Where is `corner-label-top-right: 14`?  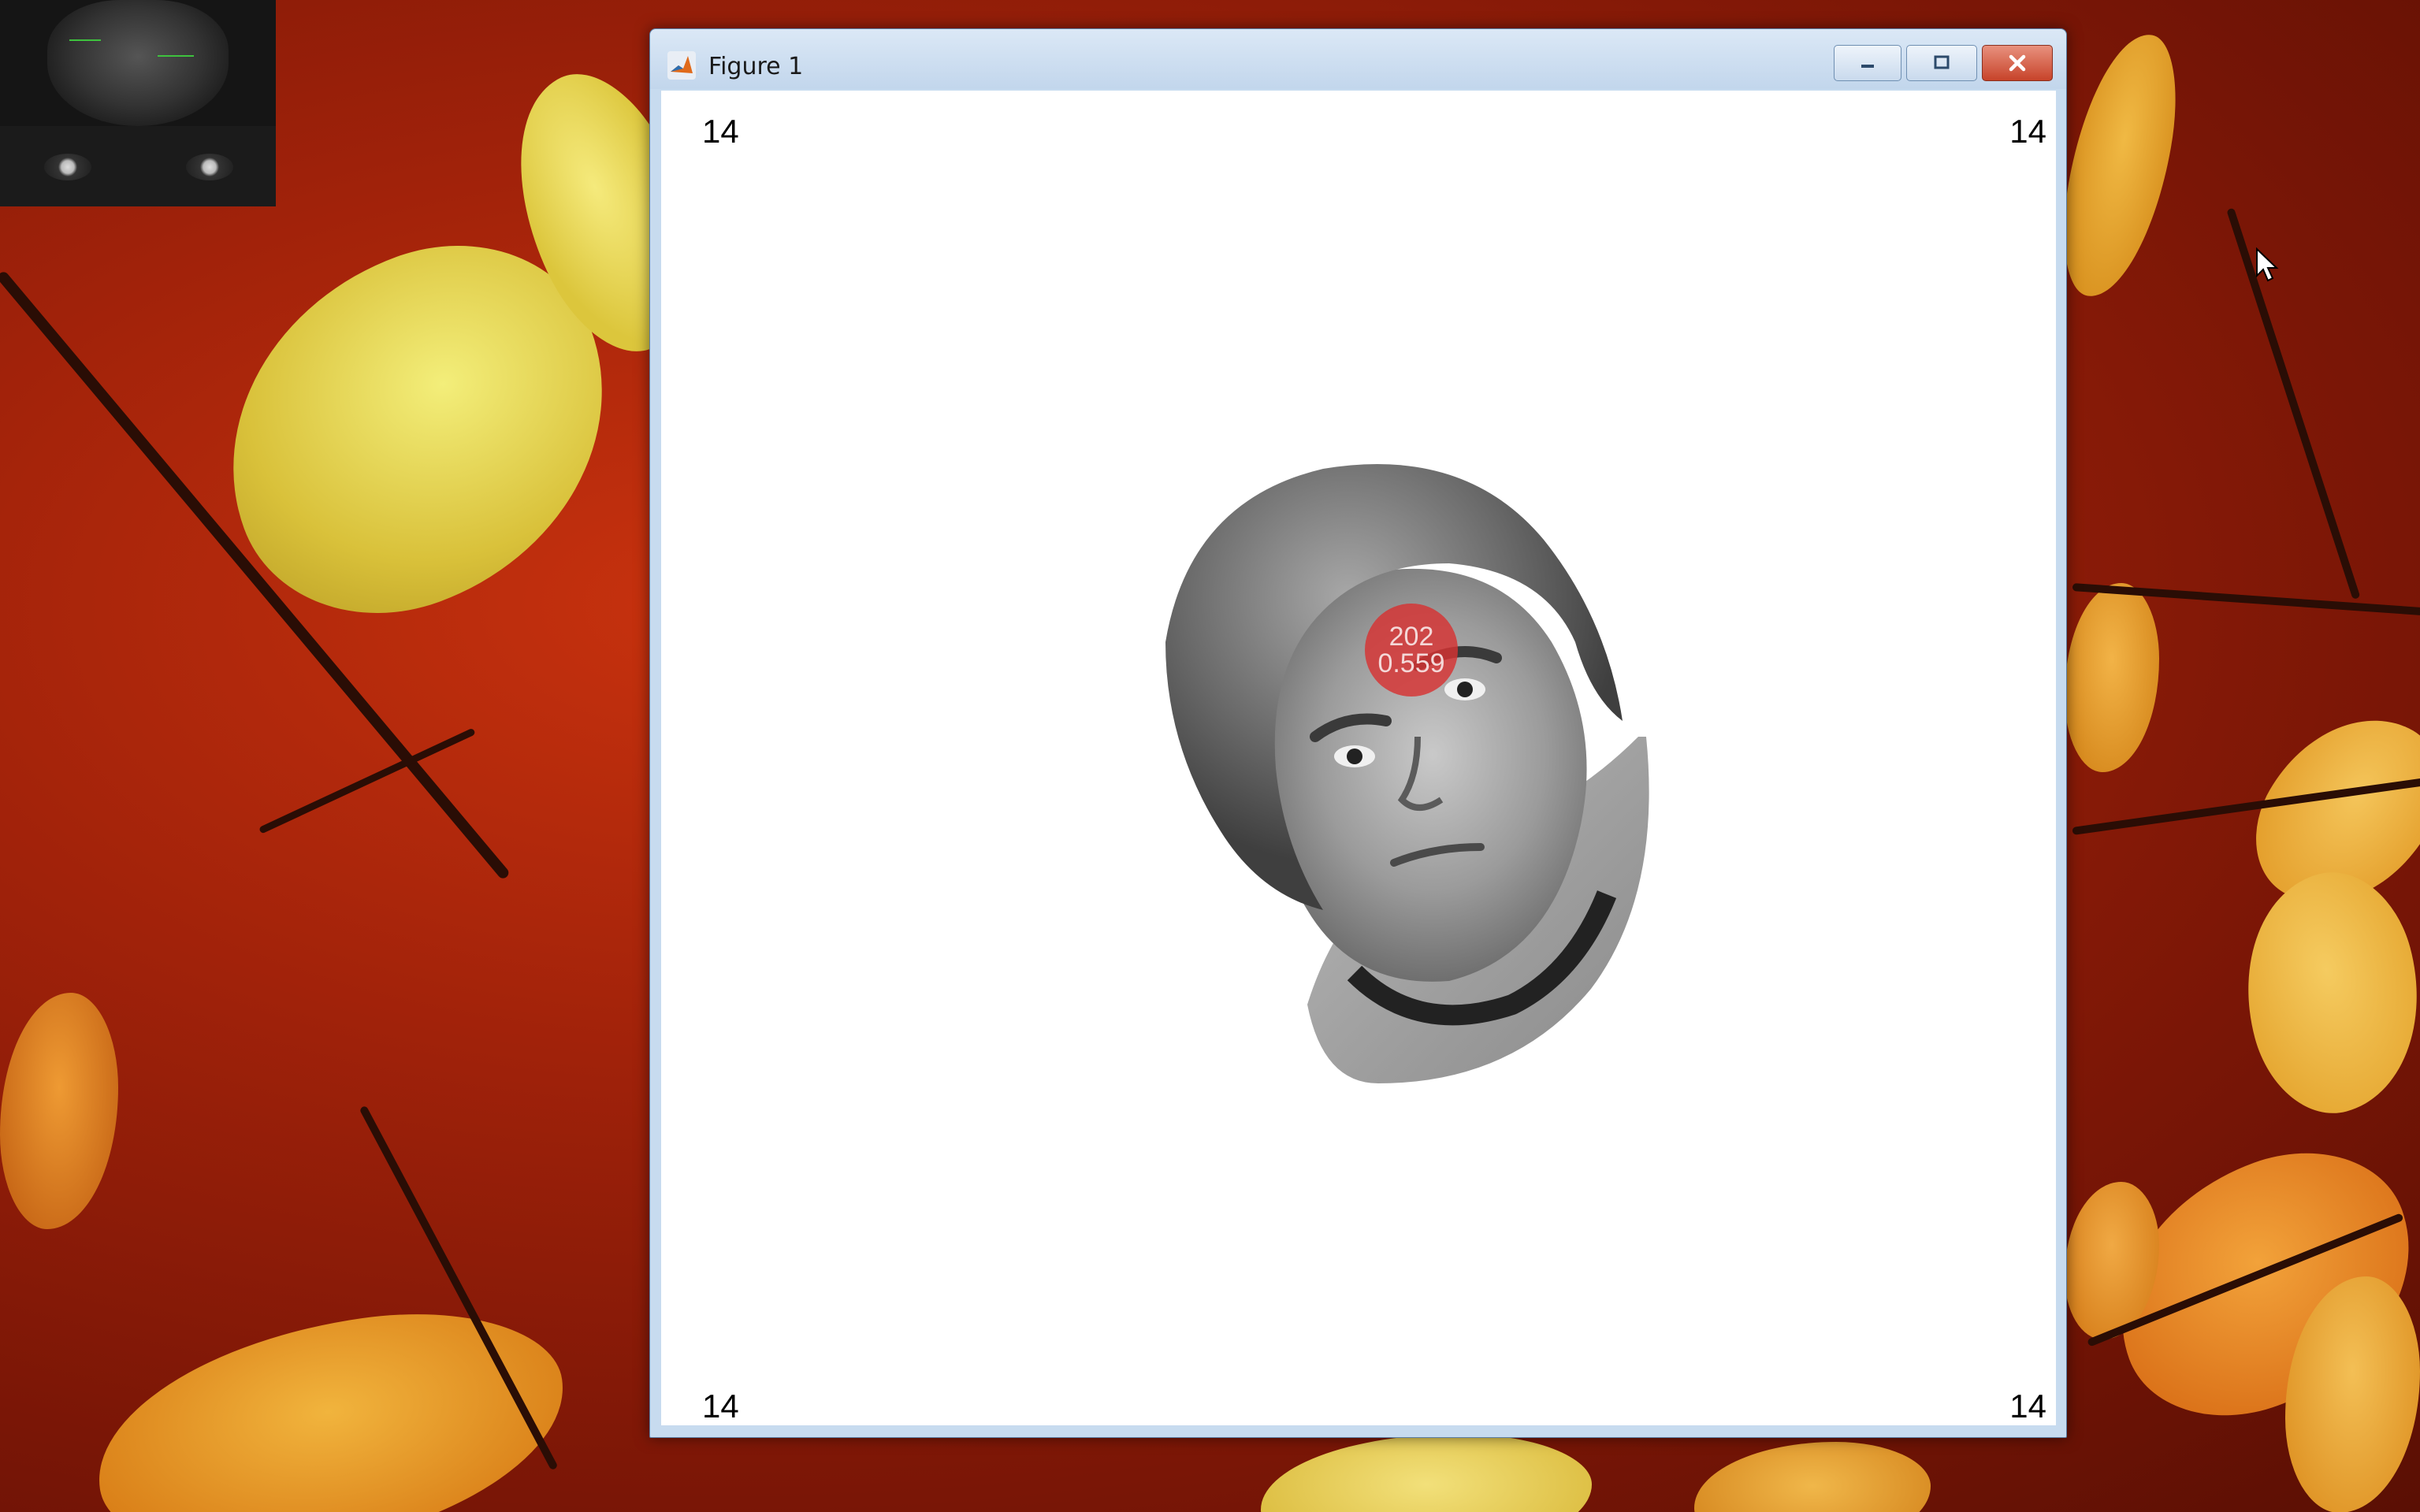 corner-label-top-right: 14 is located at coordinates (2027, 131).